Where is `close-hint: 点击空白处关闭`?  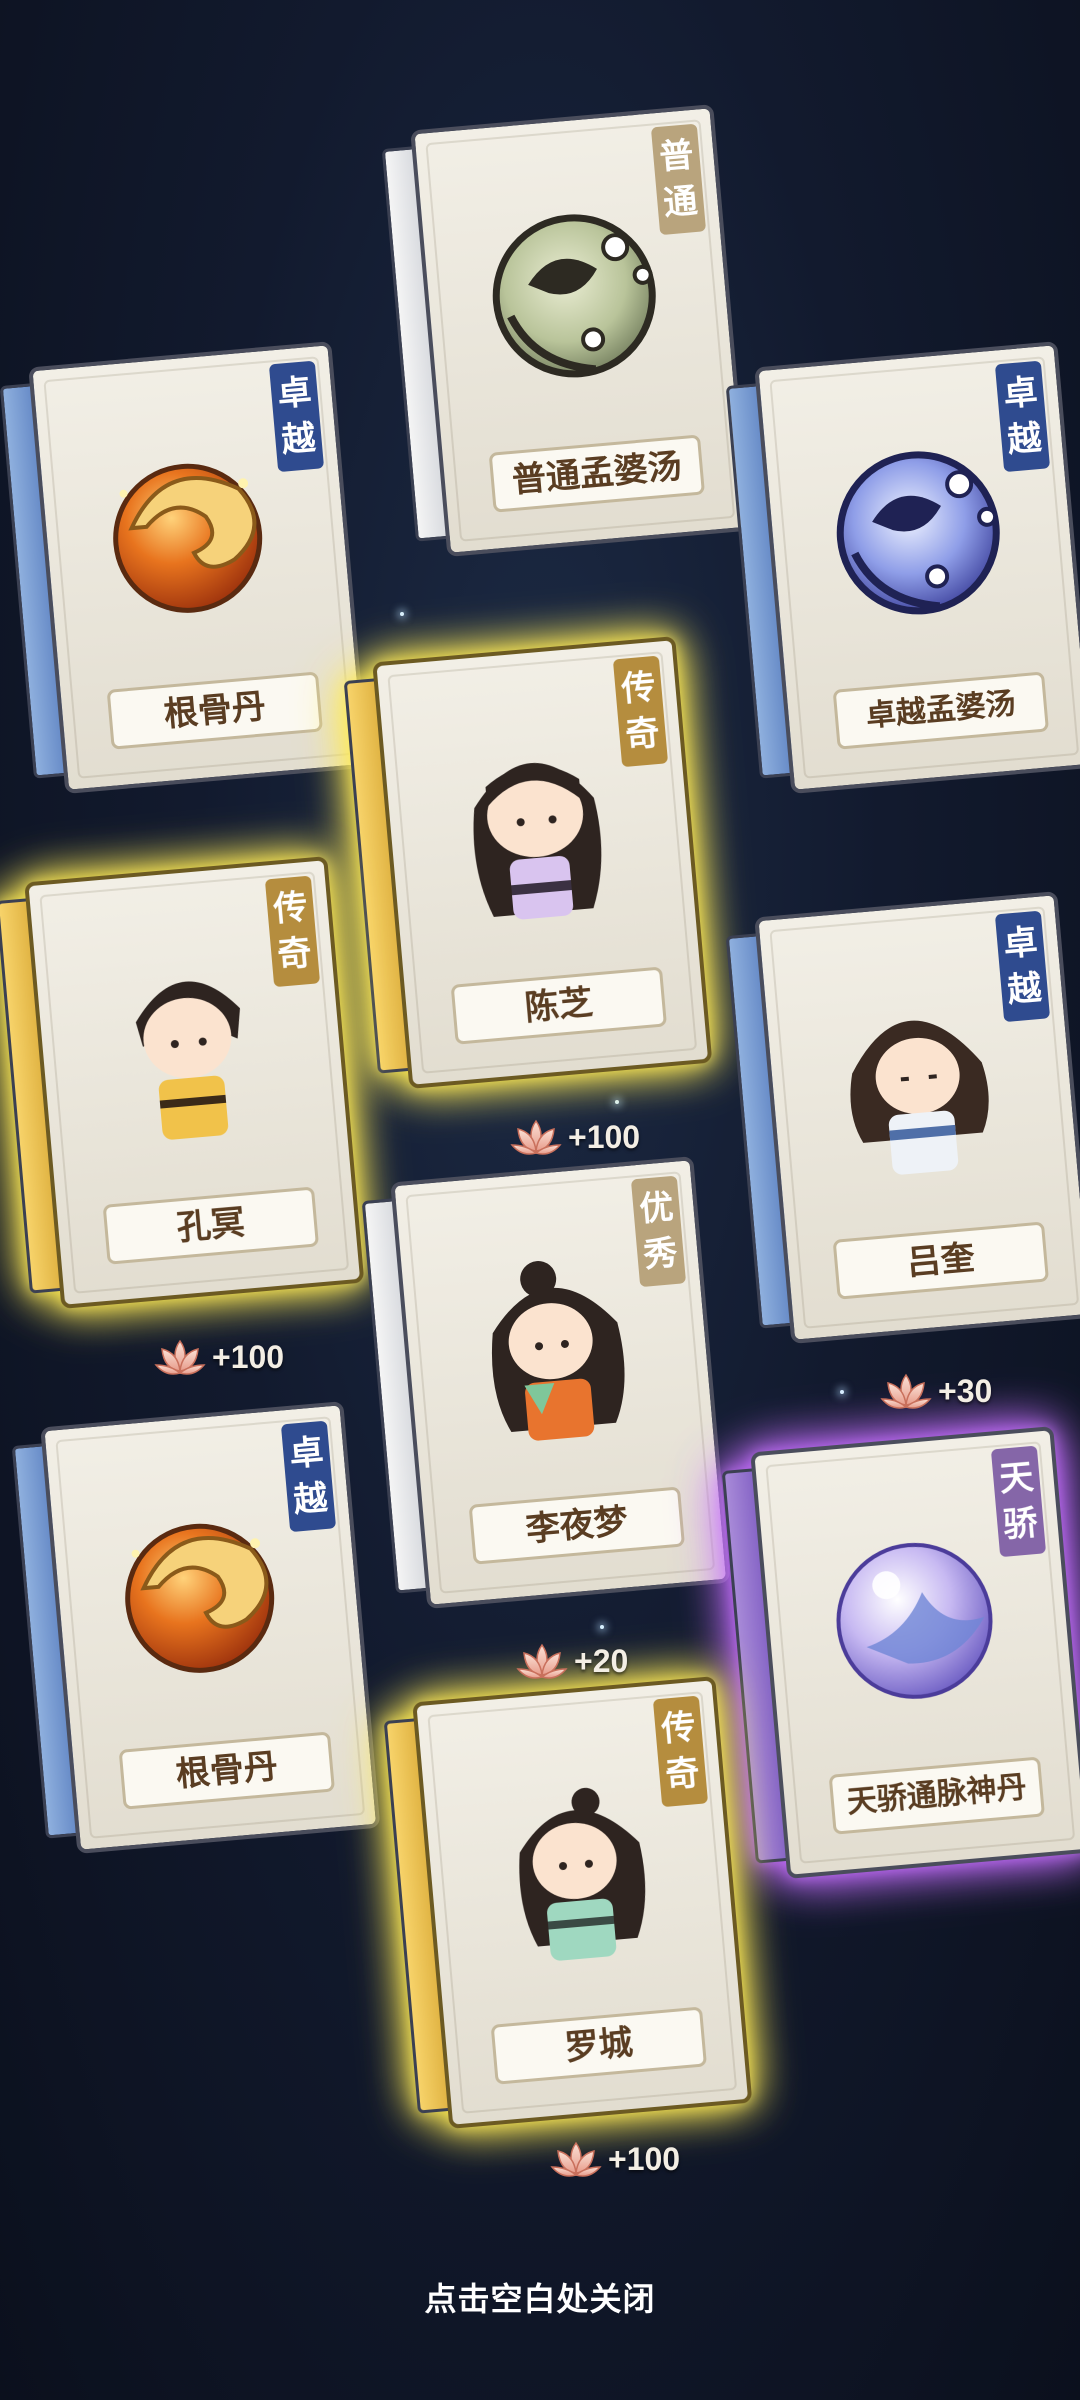
close-hint: 点击空白处关闭 is located at coordinates (540, 2297).